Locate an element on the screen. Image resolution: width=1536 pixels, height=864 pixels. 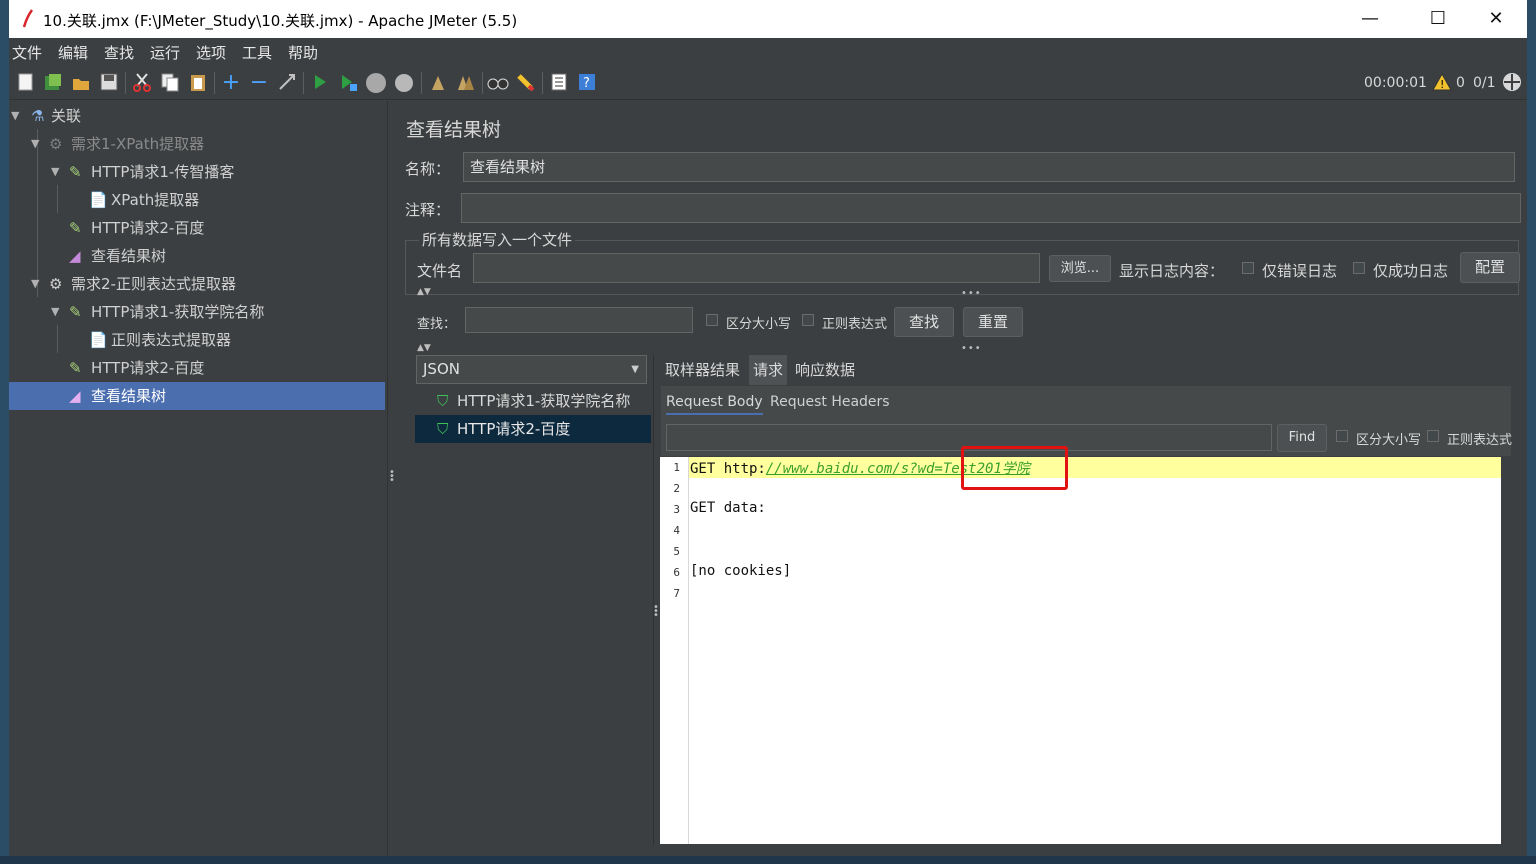
menu-options: 选项 is located at coordinates (211, 52).